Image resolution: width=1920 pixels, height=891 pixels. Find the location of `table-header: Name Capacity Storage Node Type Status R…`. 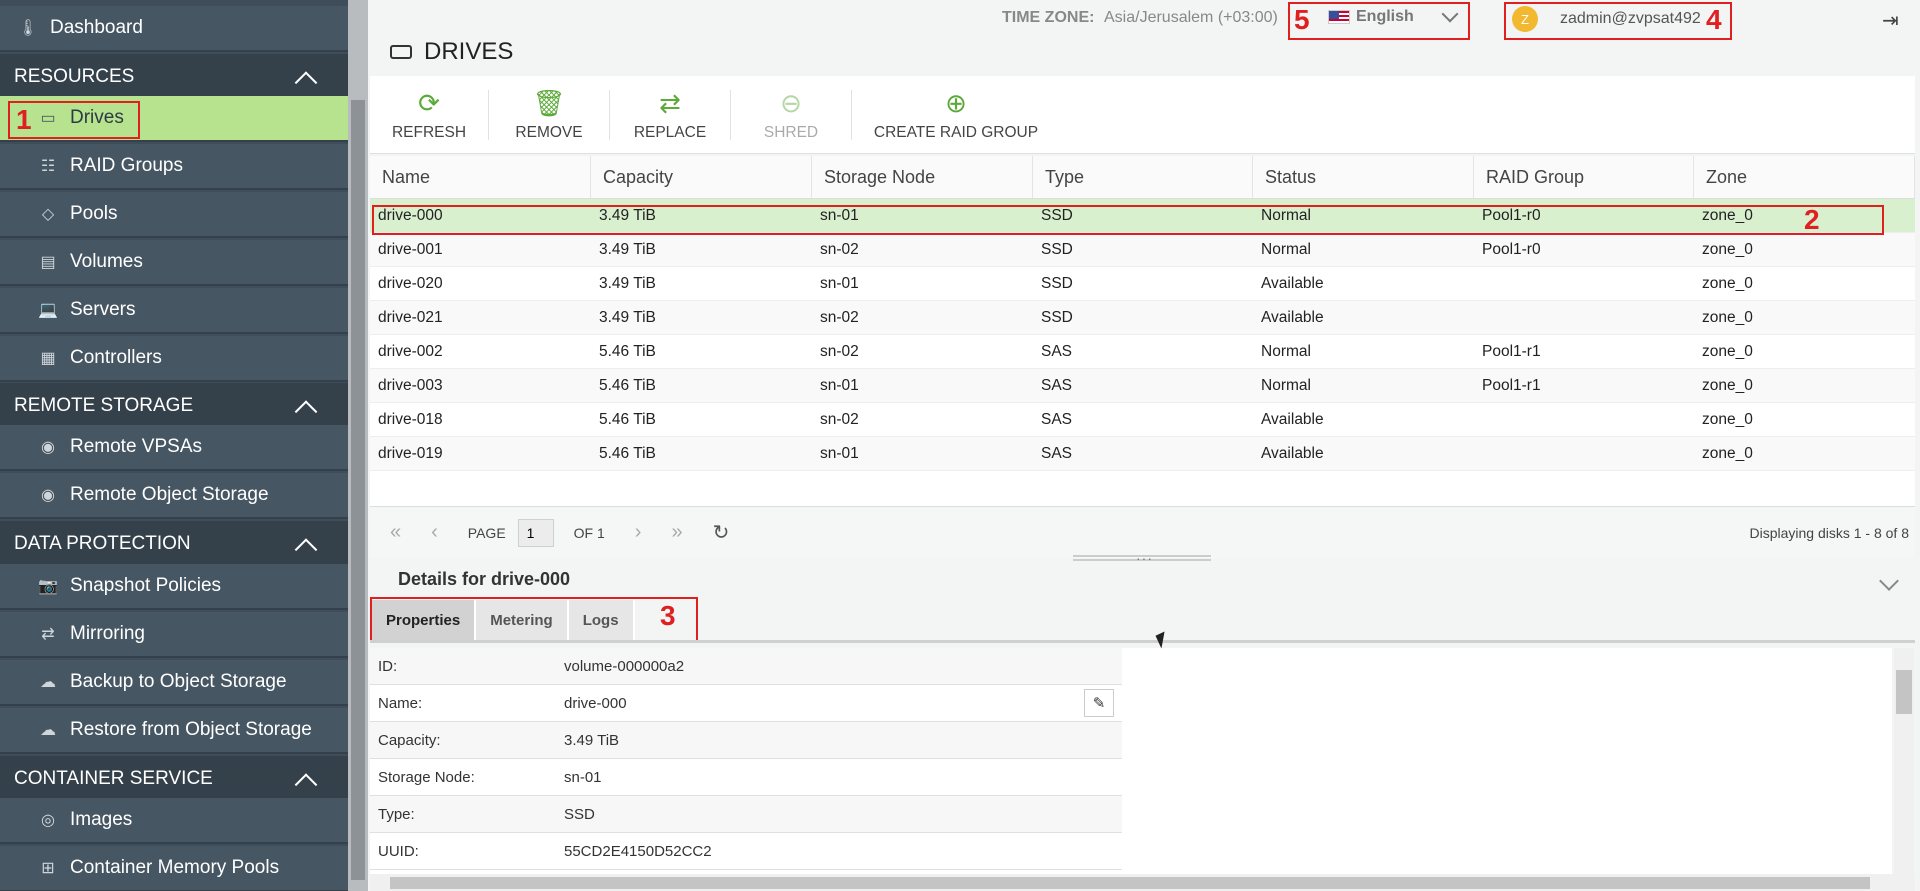

table-header: Name Capacity Storage Node Type Status R… is located at coordinates (1142, 177).